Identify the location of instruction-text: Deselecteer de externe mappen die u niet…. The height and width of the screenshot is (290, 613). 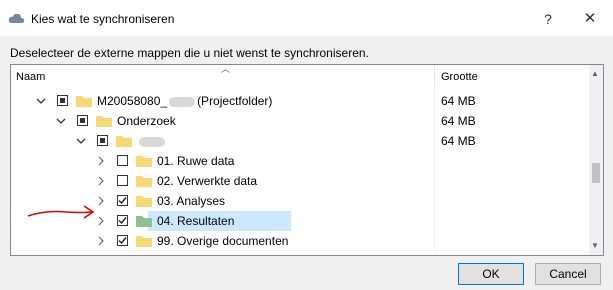
(189, 53).